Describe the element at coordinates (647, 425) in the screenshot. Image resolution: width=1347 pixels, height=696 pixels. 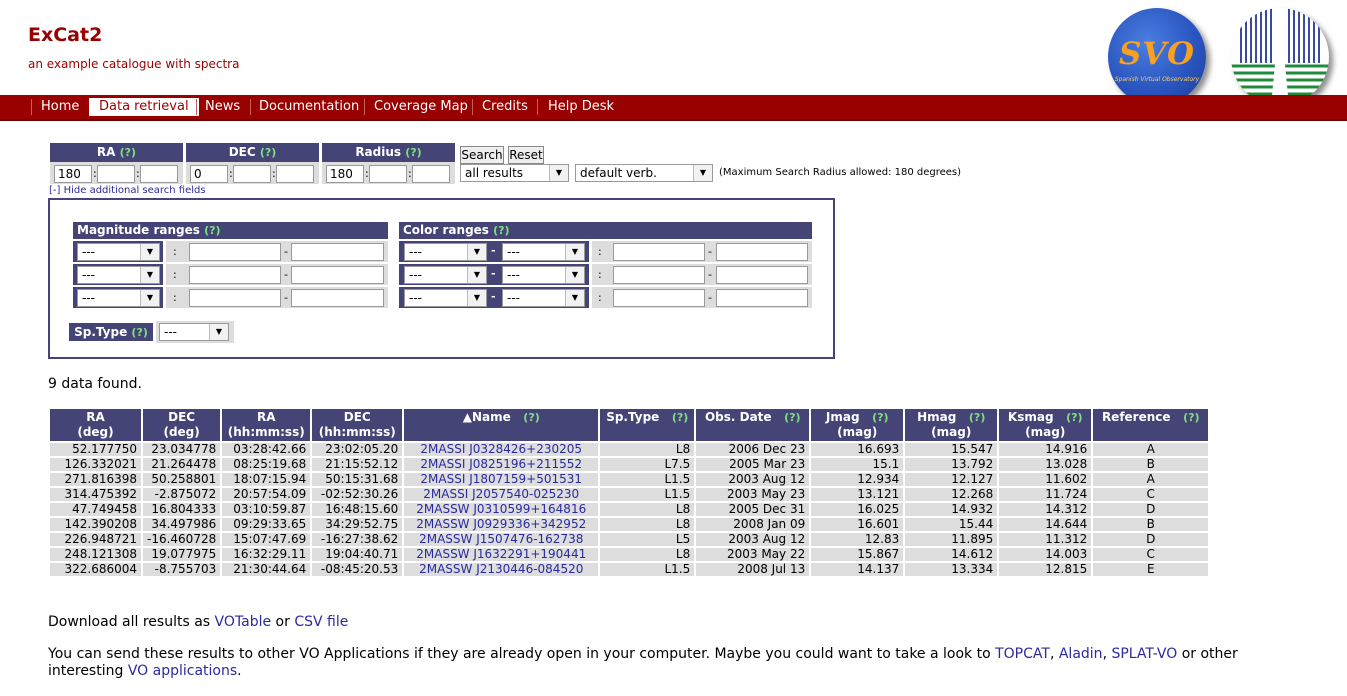
I see `column-header: Sp.Type (?)` at that location.